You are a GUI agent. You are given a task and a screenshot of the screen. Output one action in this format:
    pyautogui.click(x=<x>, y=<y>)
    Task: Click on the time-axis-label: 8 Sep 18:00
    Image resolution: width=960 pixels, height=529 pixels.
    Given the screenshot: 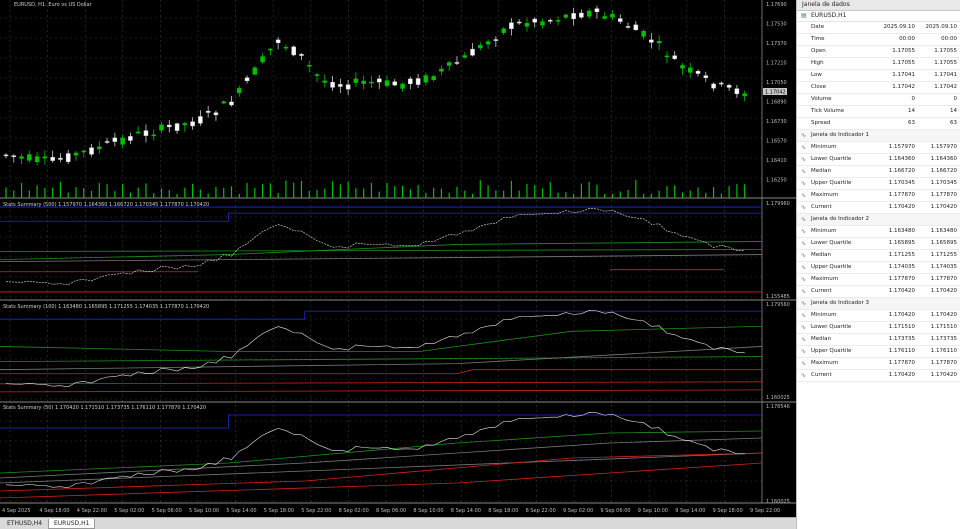 What is the action you would take?
    pyautogui.click(x=503, y=511)
    